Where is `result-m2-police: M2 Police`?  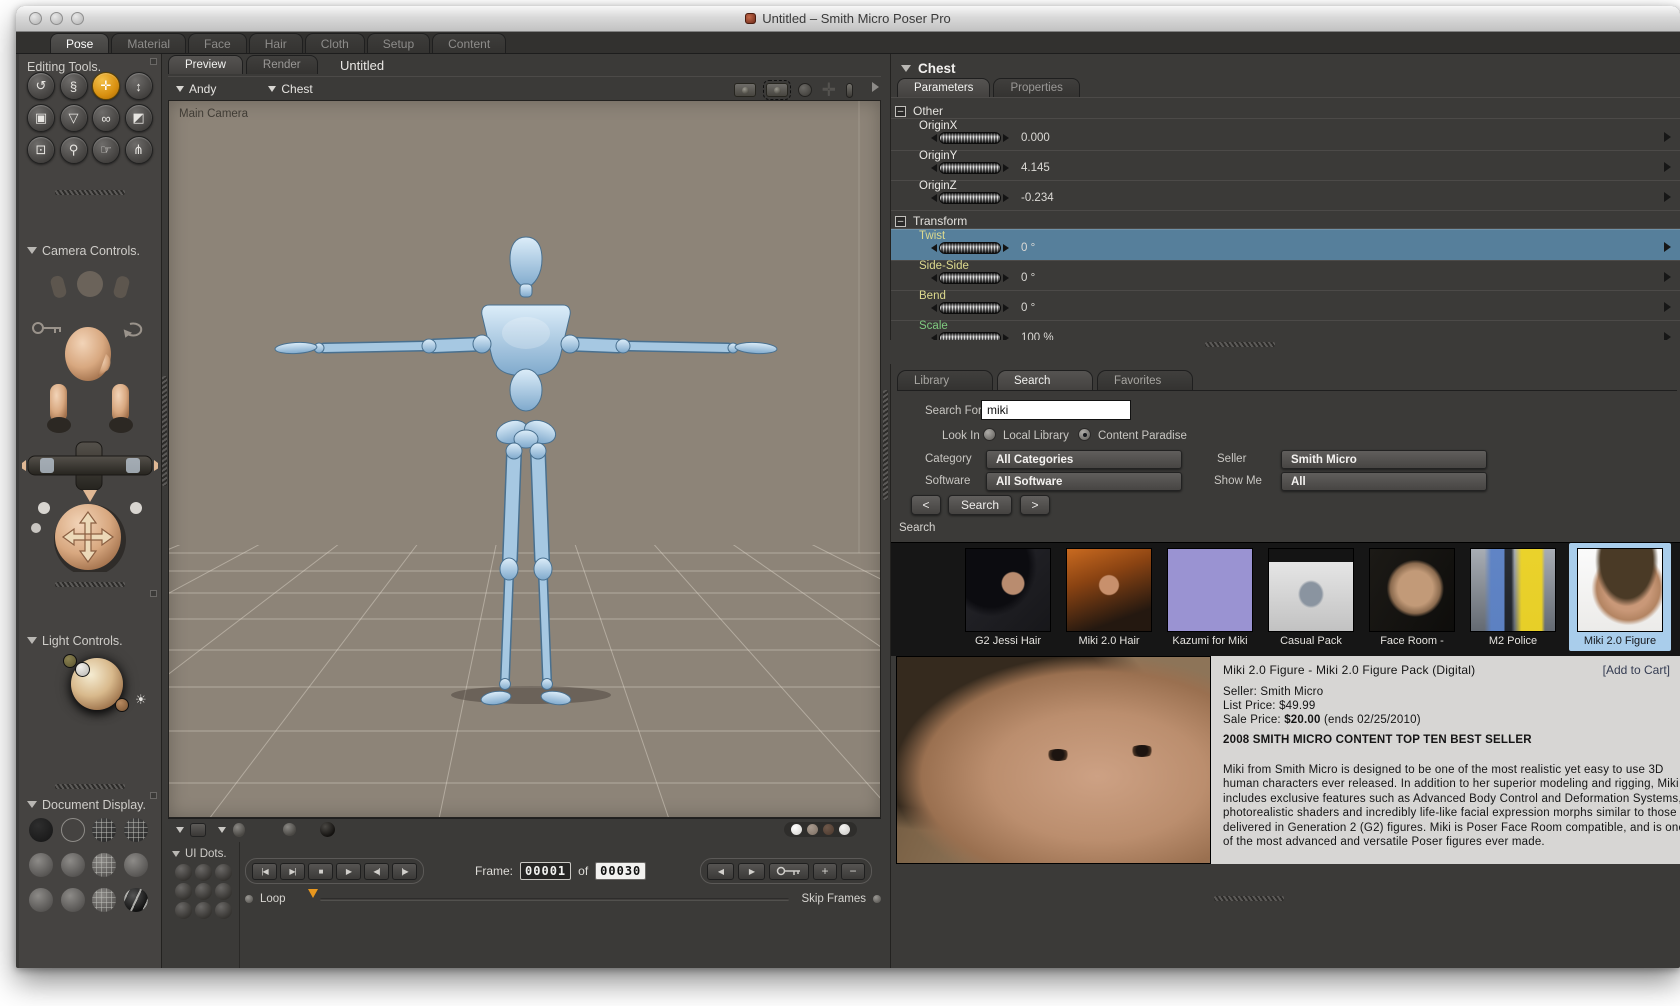
result-m2-police: M2 Police is located at coordinates (1513, 595).